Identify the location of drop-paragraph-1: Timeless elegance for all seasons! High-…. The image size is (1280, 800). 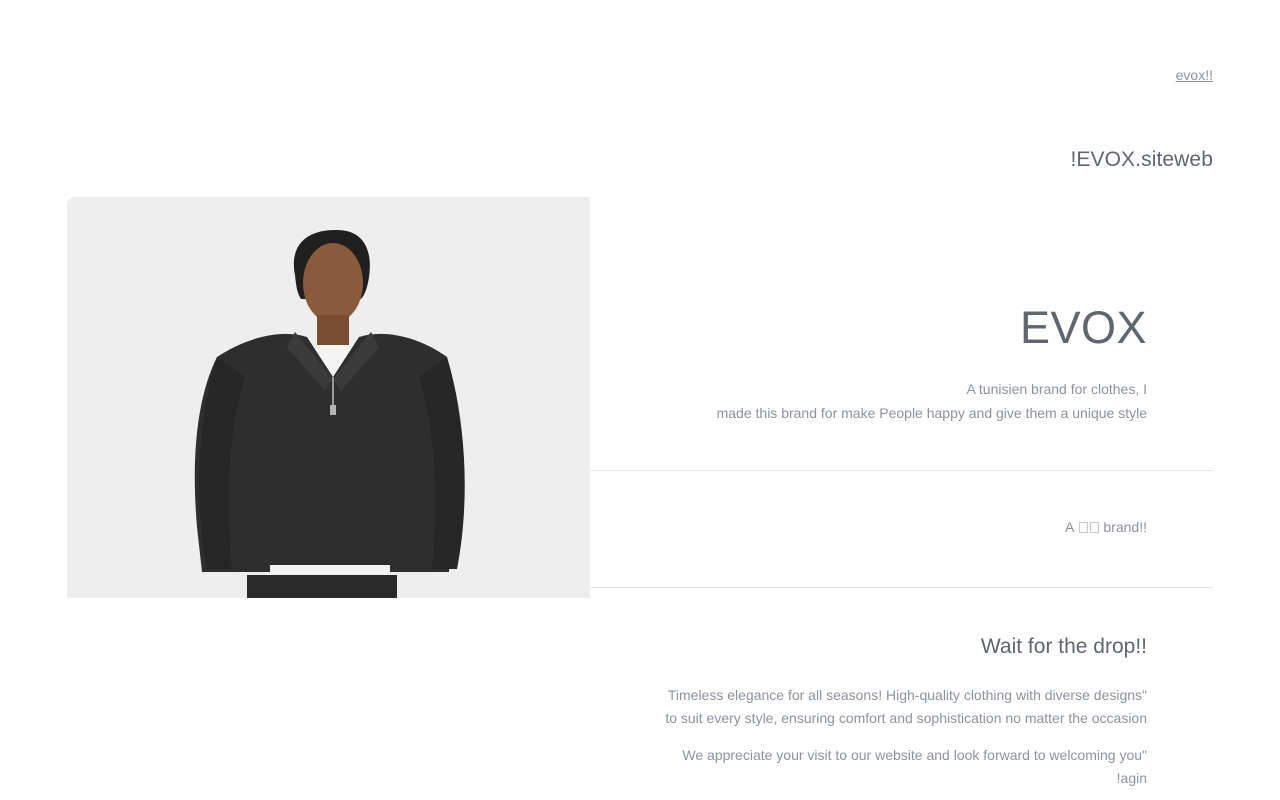
(867, 707).